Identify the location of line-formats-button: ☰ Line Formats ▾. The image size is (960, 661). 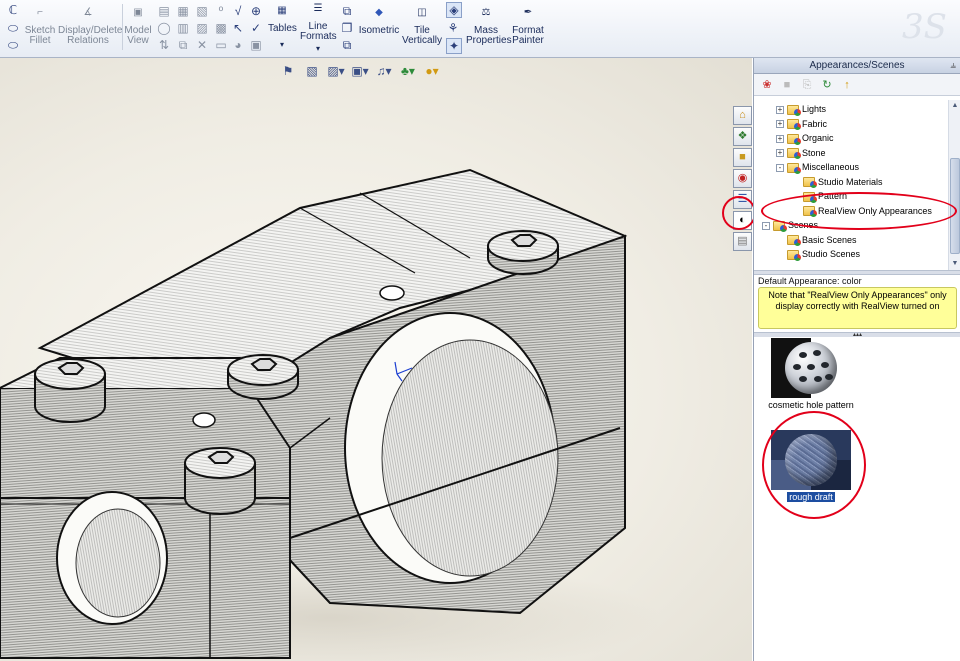
(318, 29).